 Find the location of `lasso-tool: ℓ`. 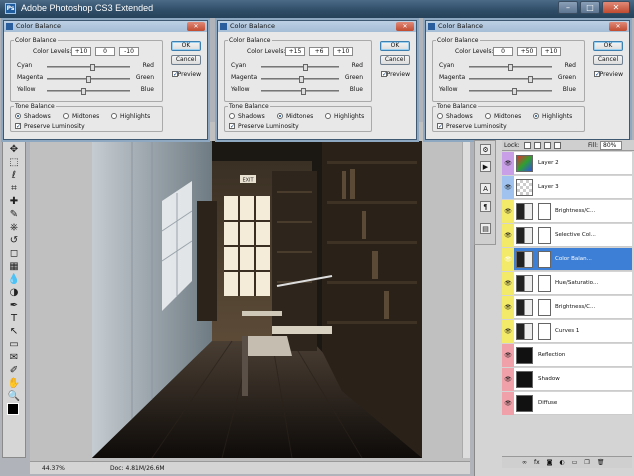

lasso-tool: ℓ is located at coordinates (14, 176).